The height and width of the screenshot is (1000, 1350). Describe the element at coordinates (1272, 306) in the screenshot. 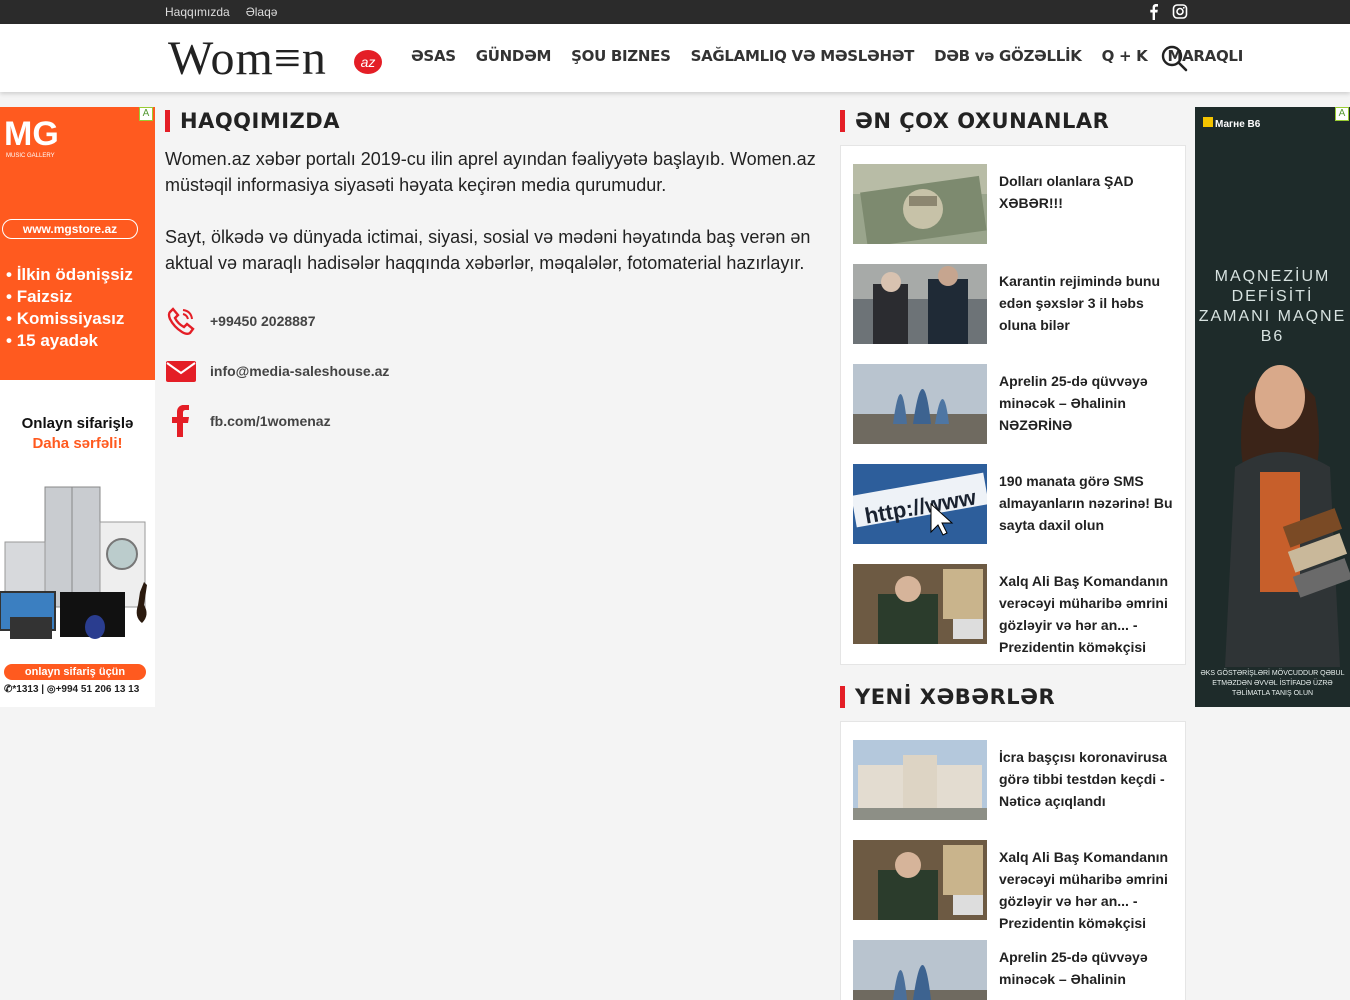

I see `ad-right-headline: MAQNEZİUM DEFİSİTİ ZAMANI MAQNE B6` at that location.